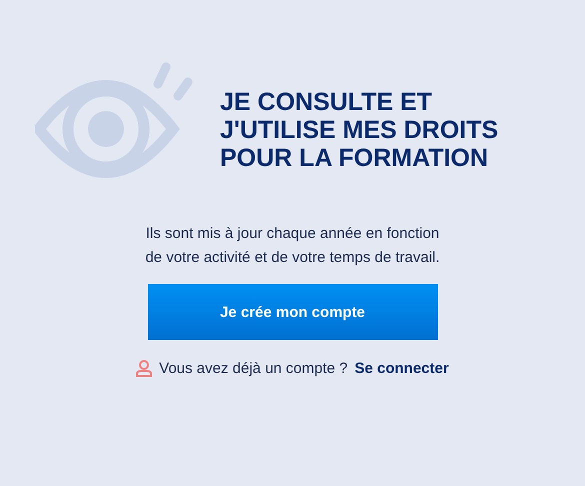 The width and height of the screenshot is (585, 486). What do you see at coordinates (293, 312) in the screenshot?
I see `signup-button: Je crée mon compte` at bounding box center [293, 312].